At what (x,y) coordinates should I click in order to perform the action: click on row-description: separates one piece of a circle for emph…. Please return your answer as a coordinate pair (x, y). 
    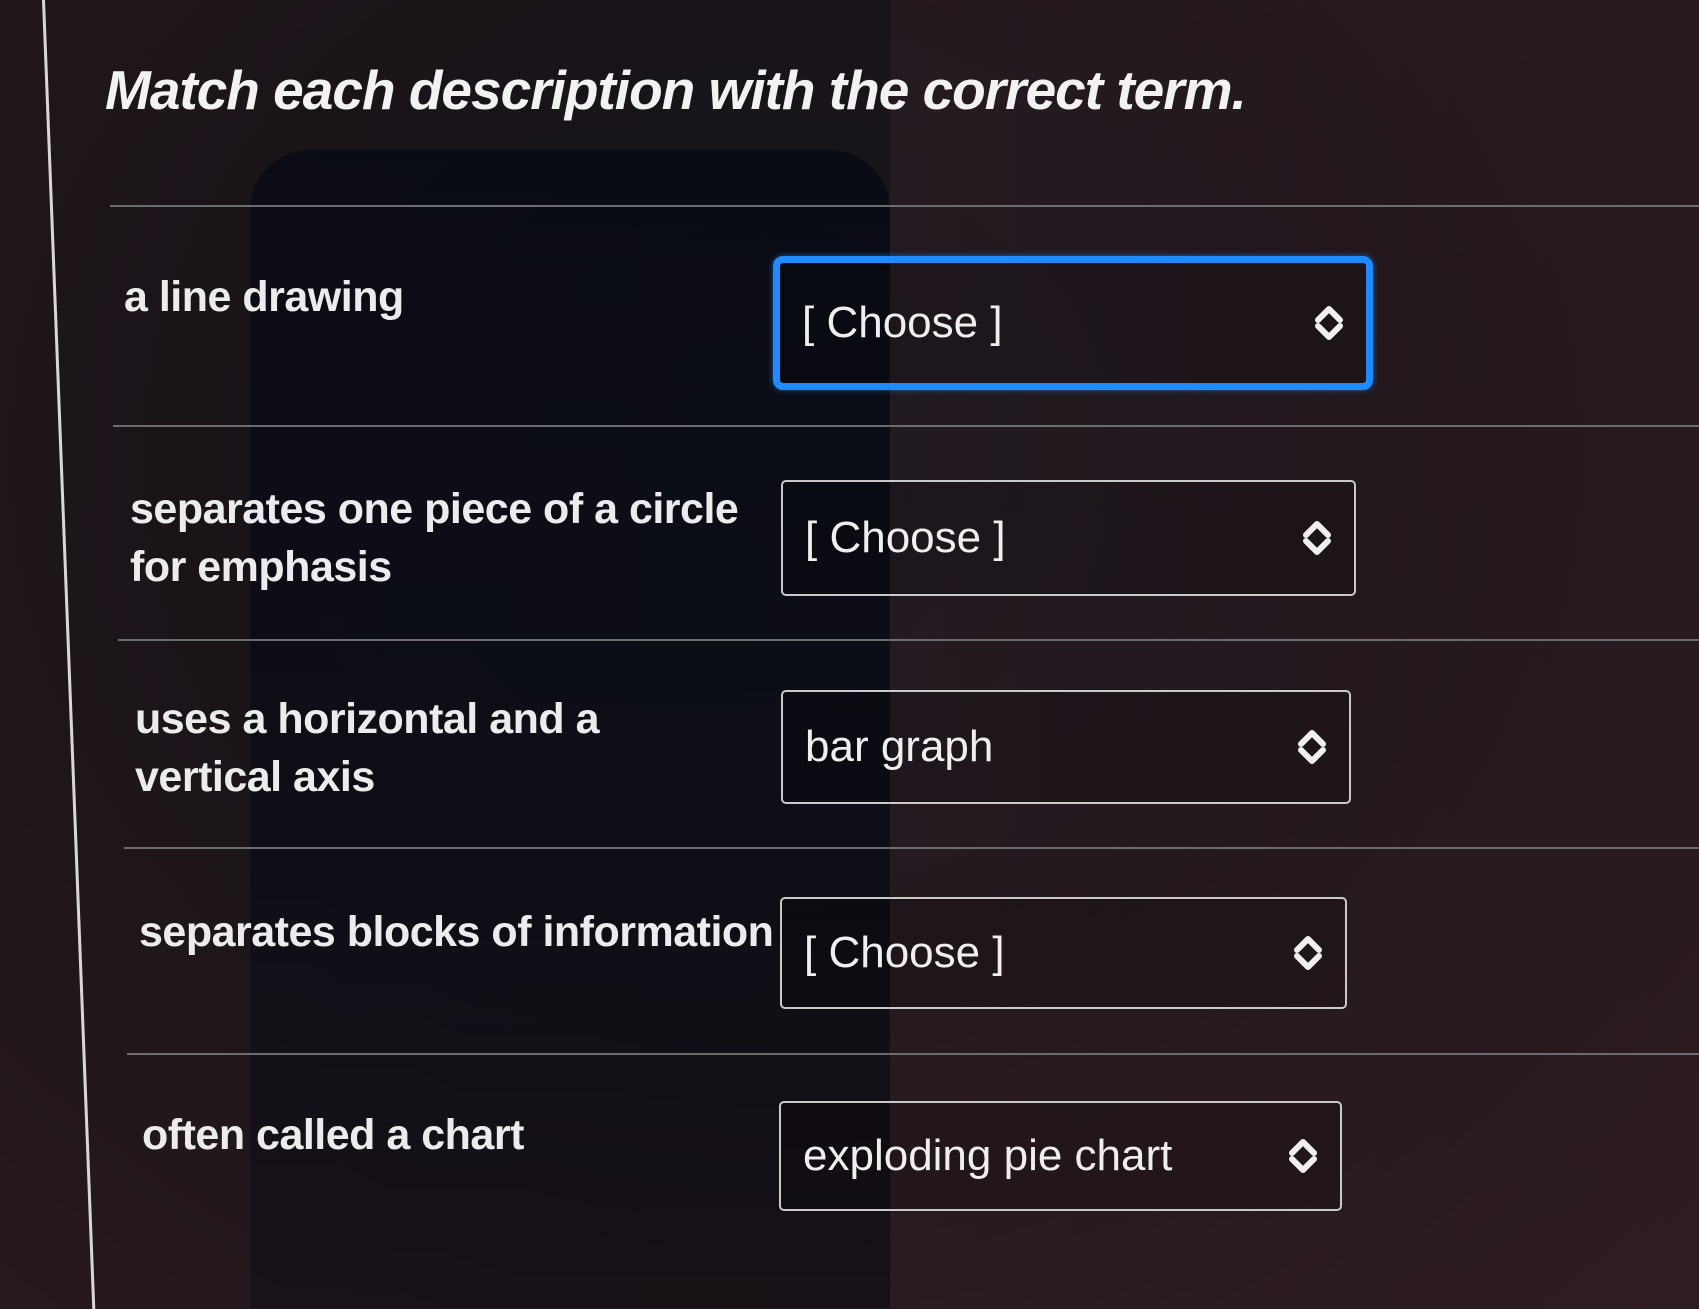
    Looking at the image, I should click on (434, 538).